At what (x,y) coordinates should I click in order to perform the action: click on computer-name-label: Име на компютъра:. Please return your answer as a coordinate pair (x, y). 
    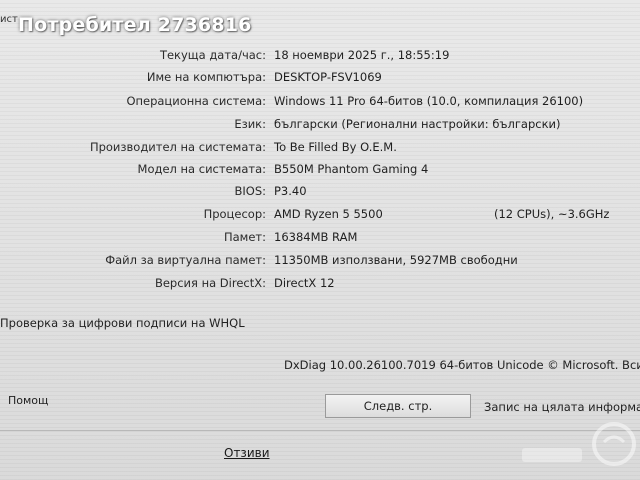
    Looking at the image, I should click on (206, 77).